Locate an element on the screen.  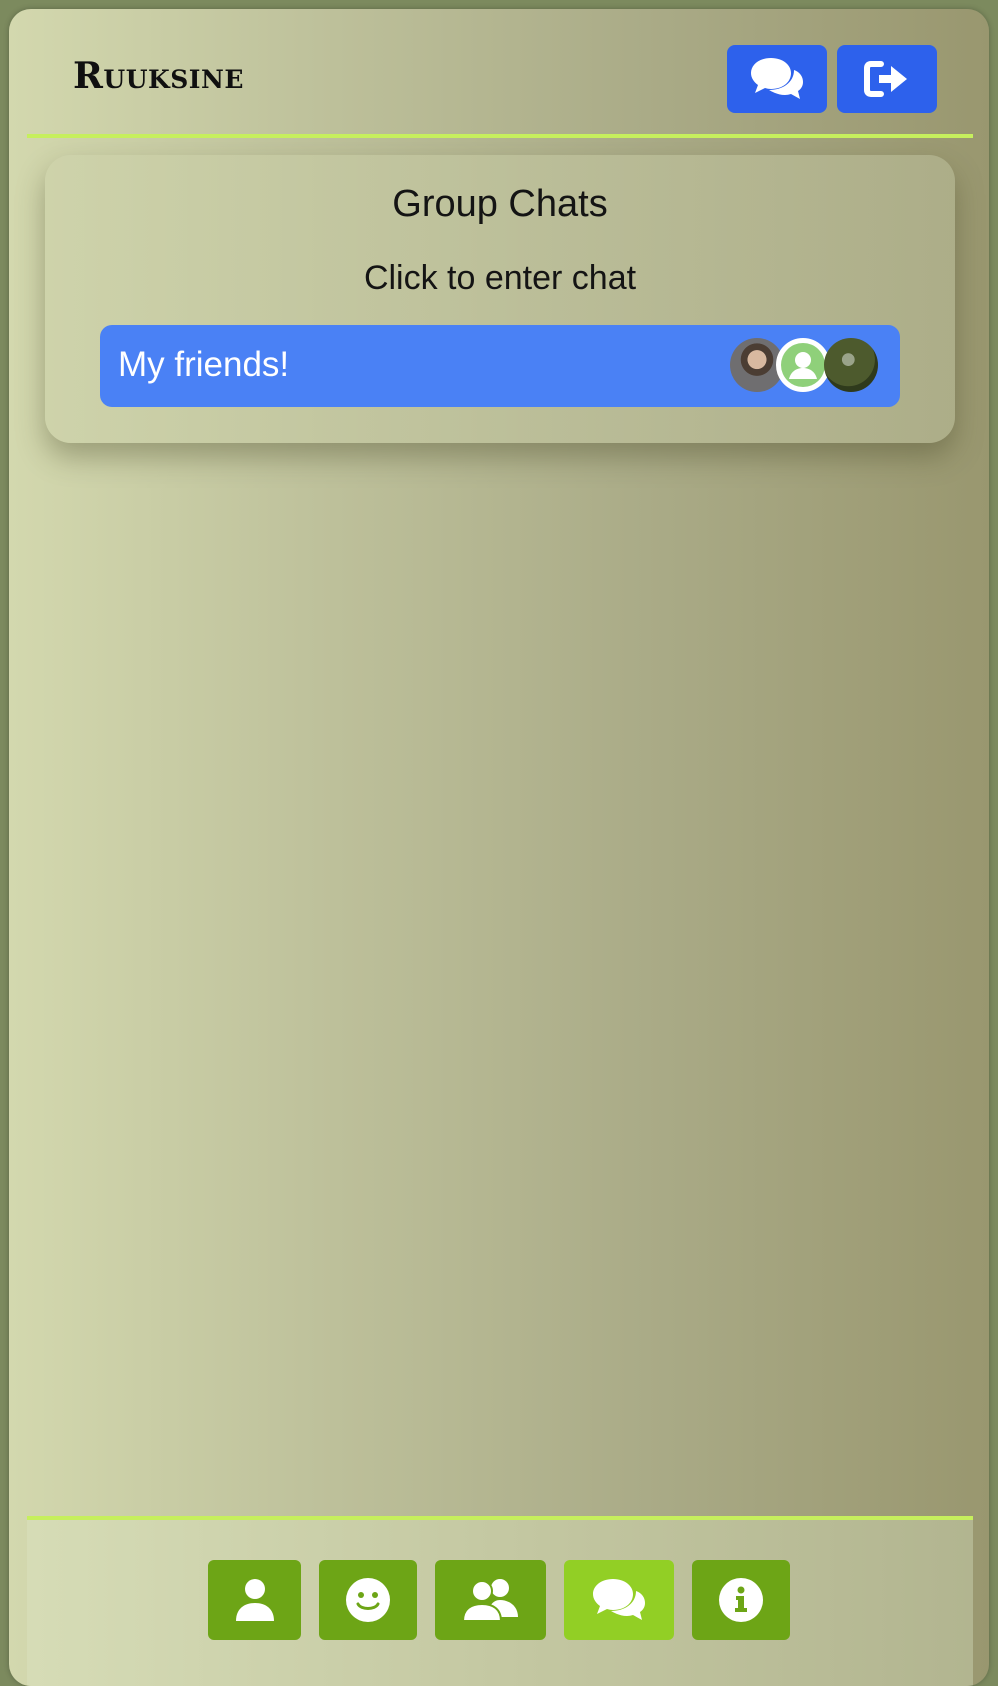
member-avatars is located at coordinates (805, 366).